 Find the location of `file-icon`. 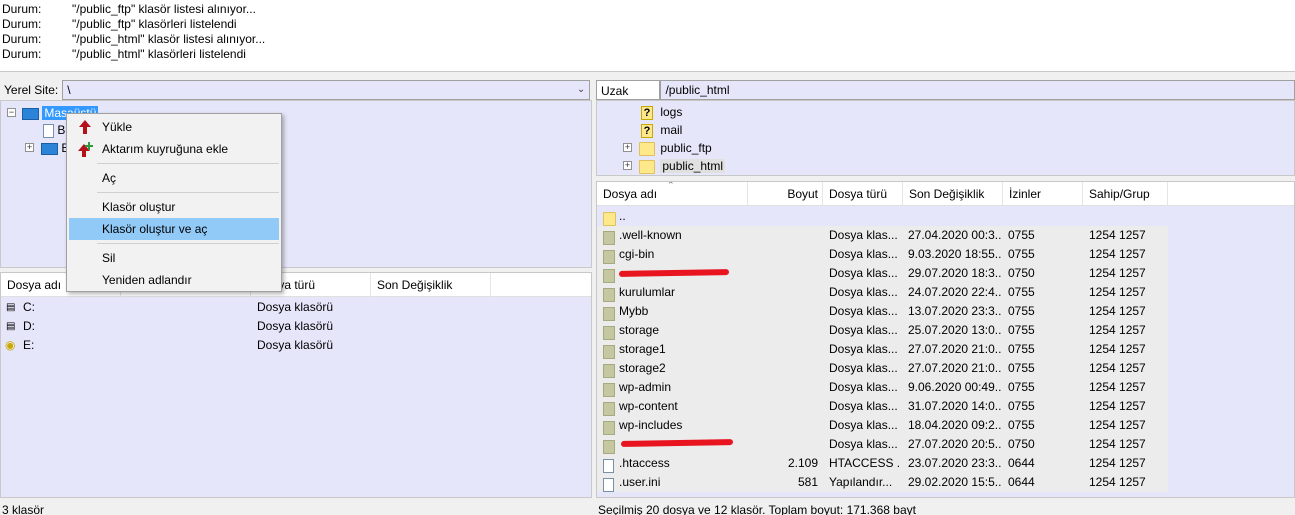

file-icon is located at coordinates (608, 484).